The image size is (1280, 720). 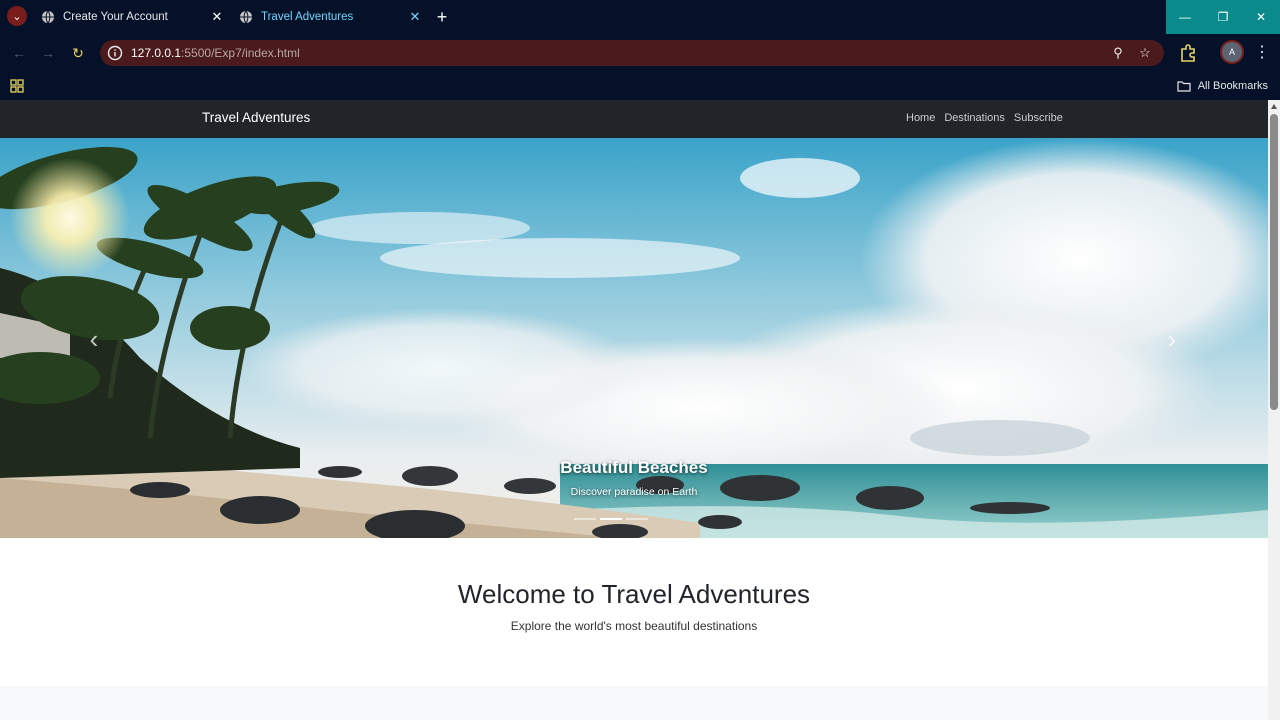 I want to click on address-bar: 127.0.0.1:5500/Exp7/index.html ⚲ ☆, so click(x=632, y=53).